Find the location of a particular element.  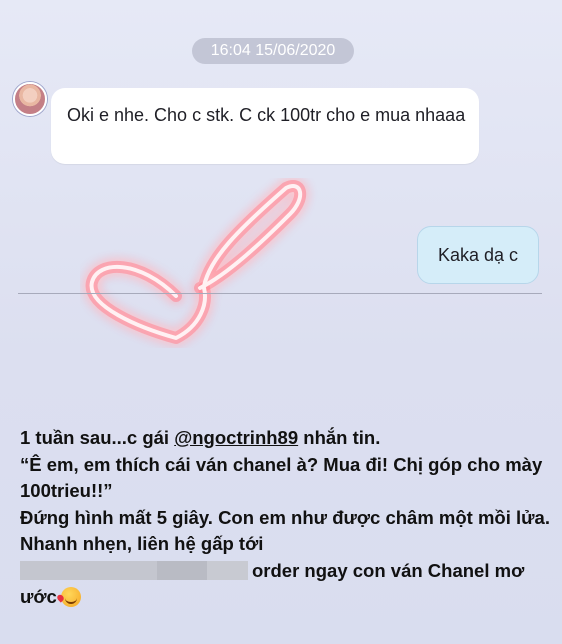

outgoing-message-bubble: Kaka dạ c is located at coordinates (478, 255).